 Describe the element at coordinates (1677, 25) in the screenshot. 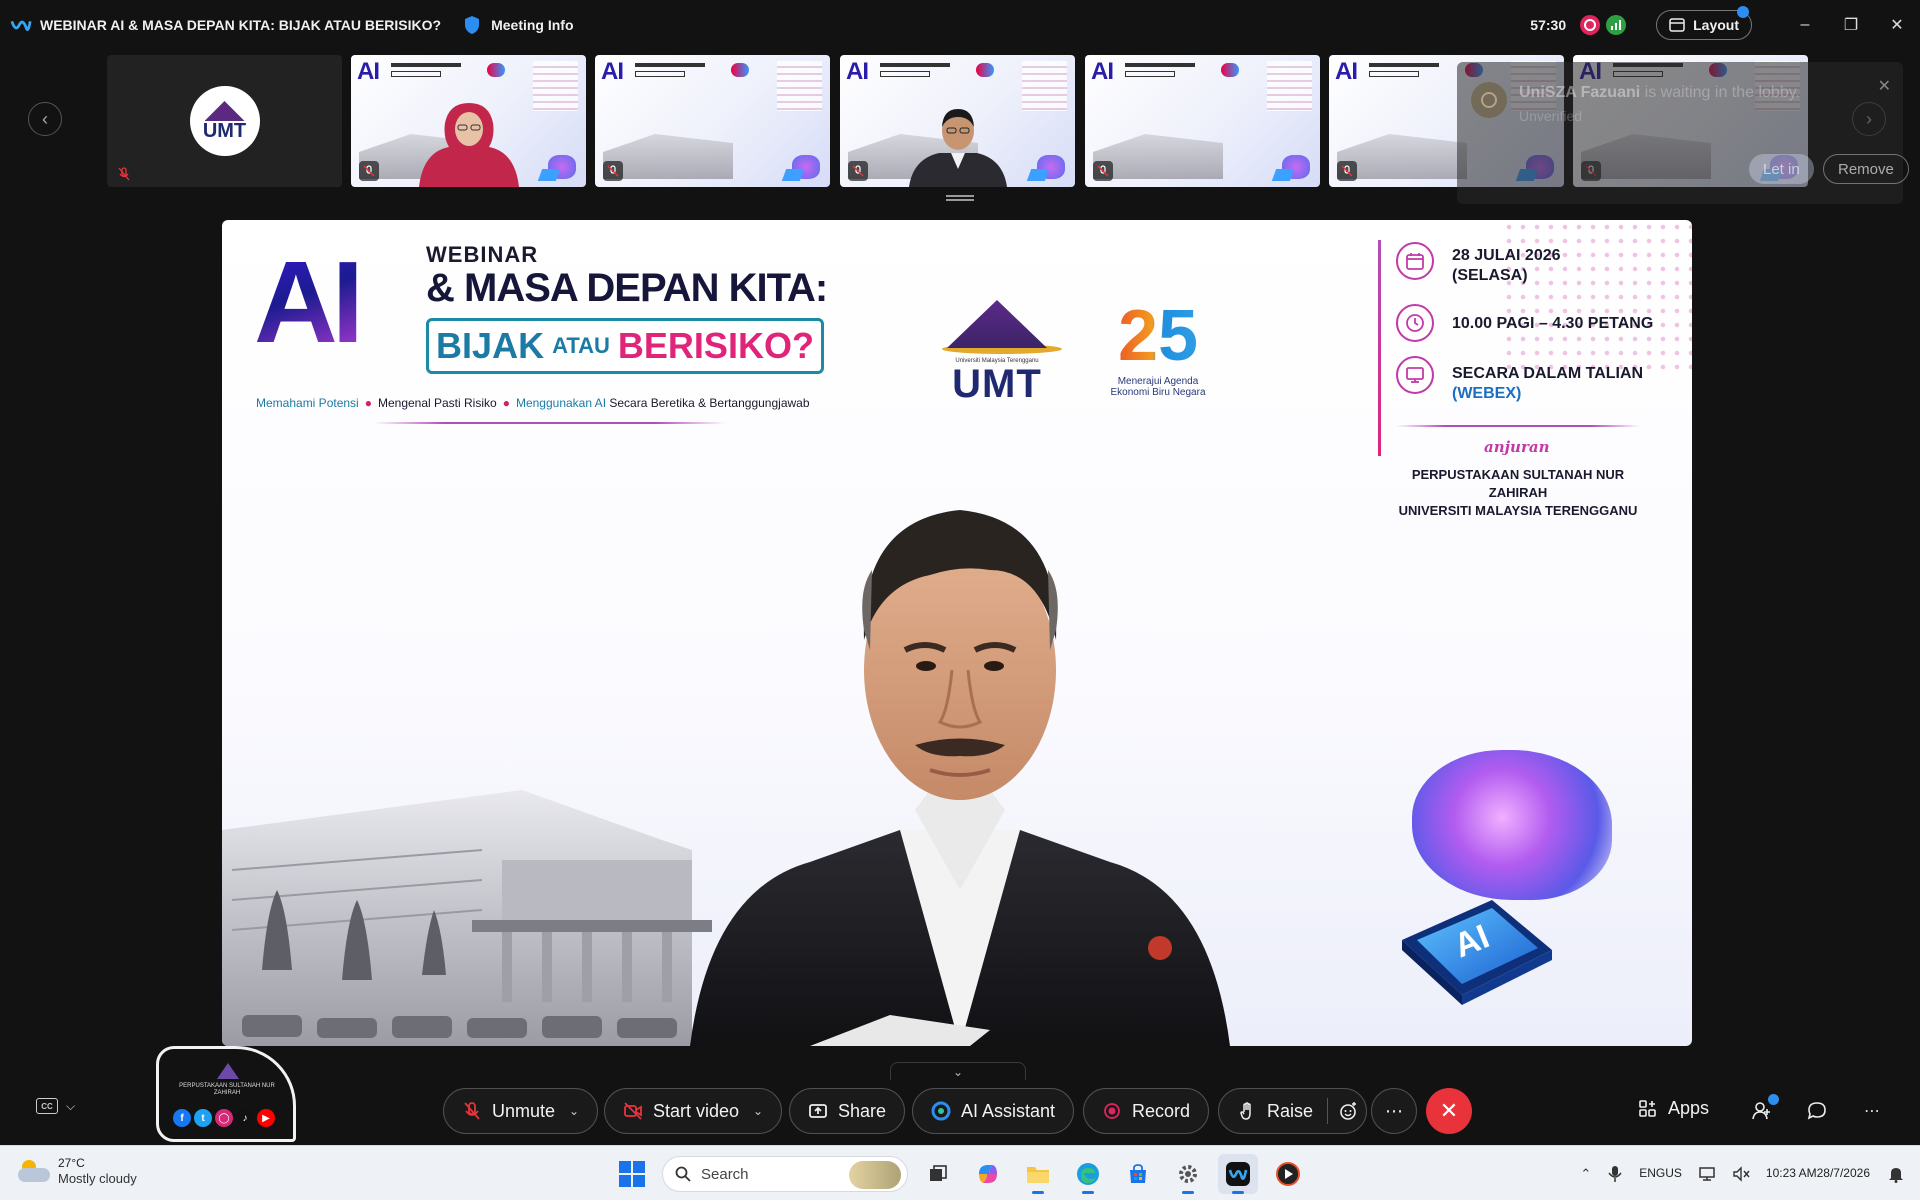

I see `layout-grid-icon` at that location.